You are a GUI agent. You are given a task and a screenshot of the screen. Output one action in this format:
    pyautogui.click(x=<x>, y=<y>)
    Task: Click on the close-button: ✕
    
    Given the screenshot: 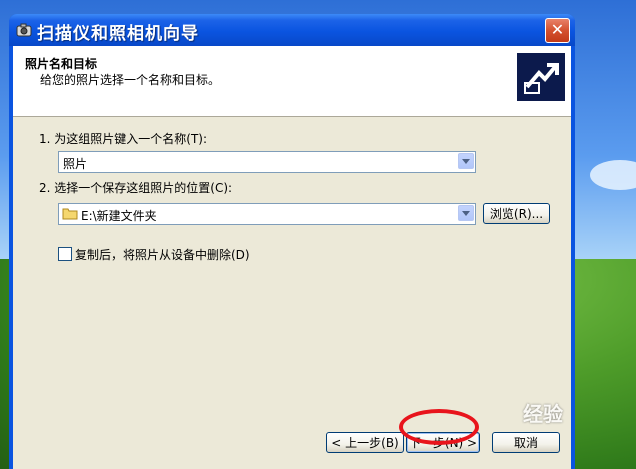 What is the action you would take?
    pyautogui.click(x=557, y=30)
    